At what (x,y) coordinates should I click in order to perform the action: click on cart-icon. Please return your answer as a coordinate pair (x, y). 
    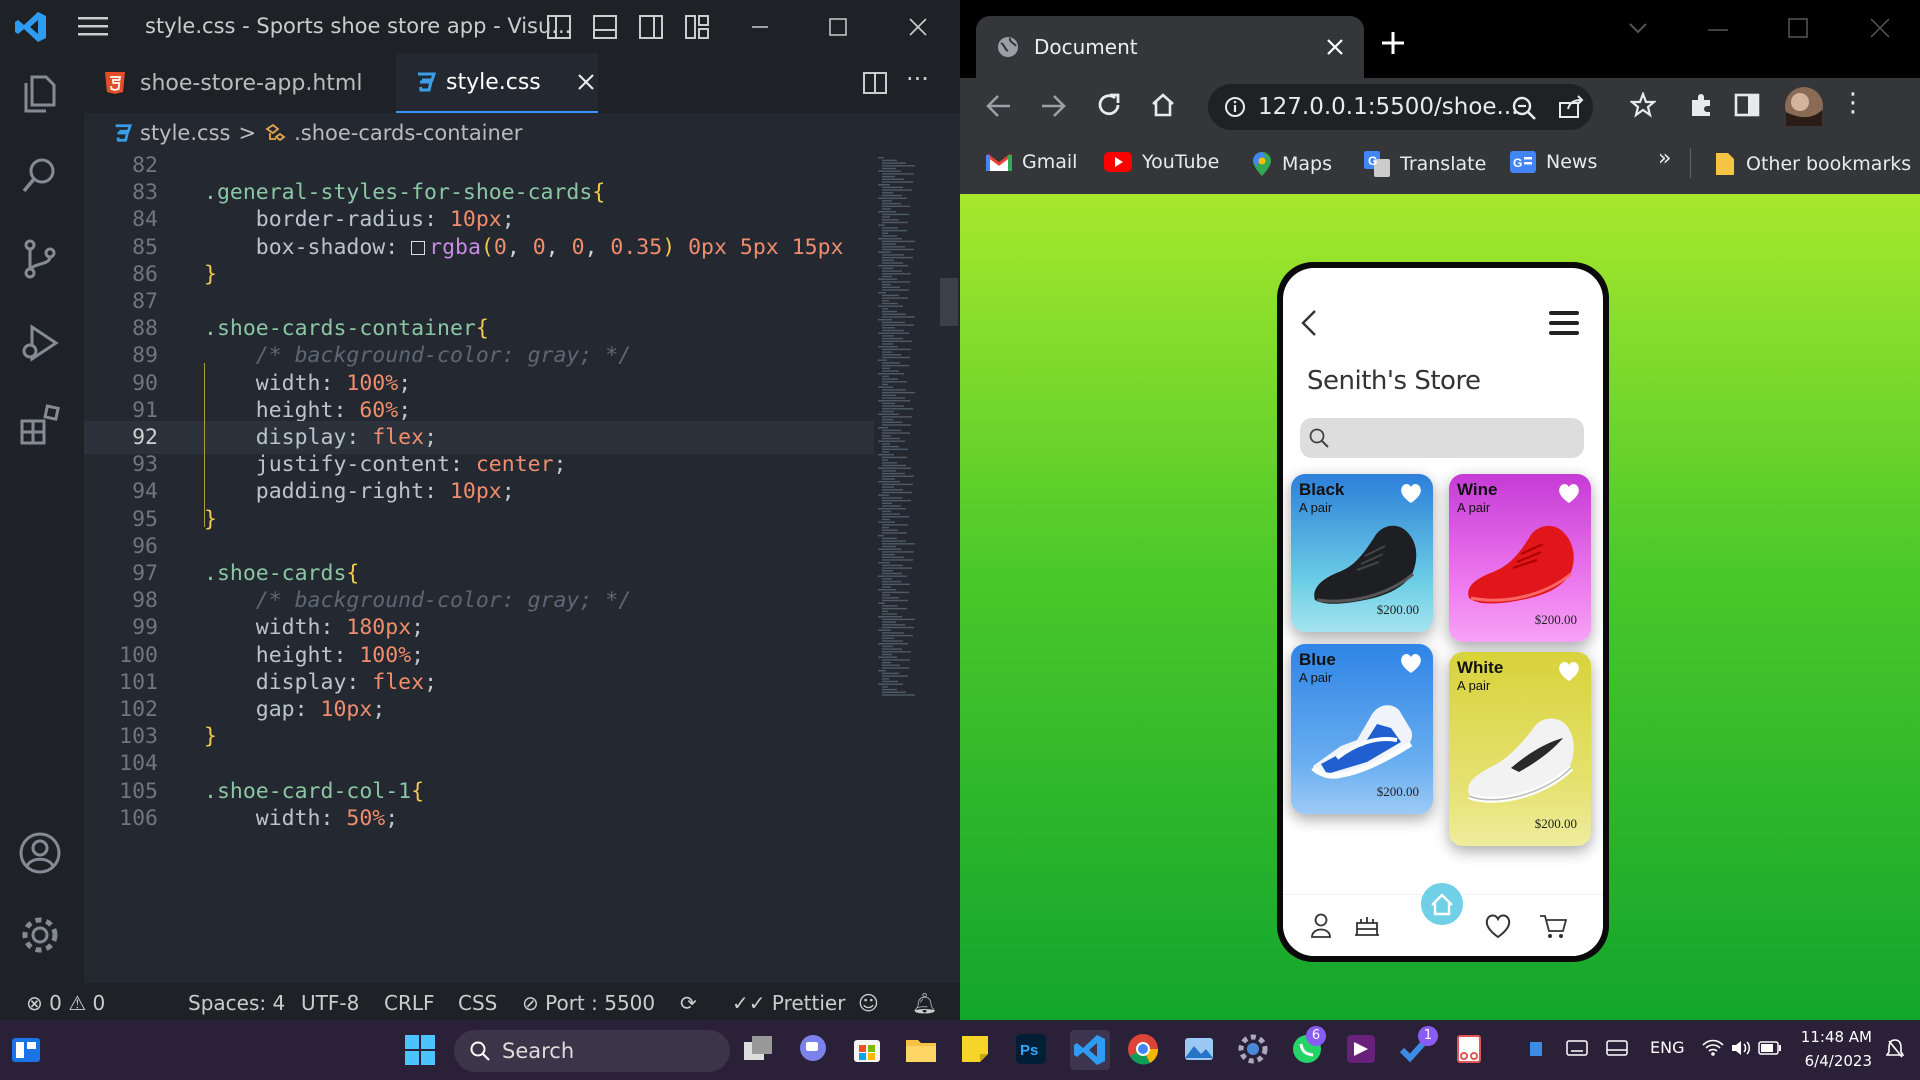
    Looking at the image, I should click on (1553, 926).